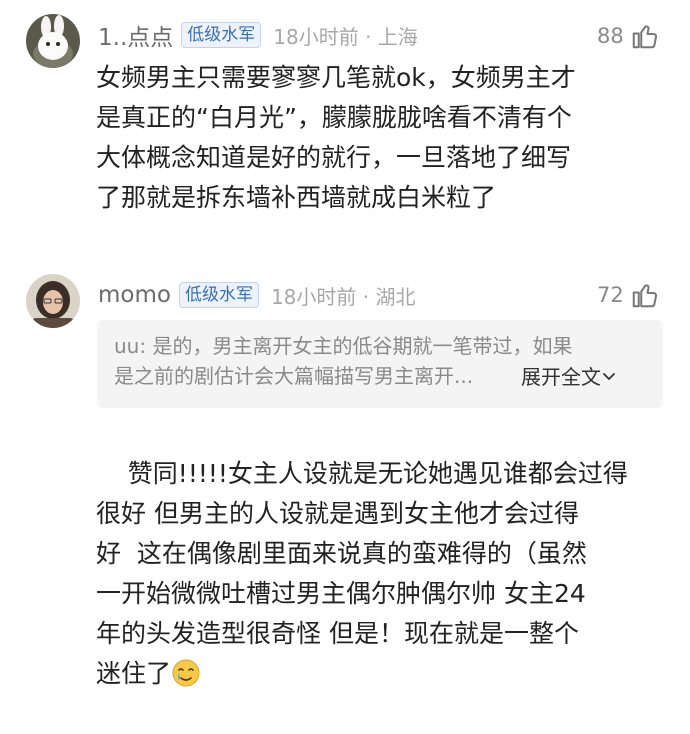 This screenshot has width=690, height=734. Describe the element at coordinates (628, 295) in the screenshot. I see `like-button: 72` at that location.